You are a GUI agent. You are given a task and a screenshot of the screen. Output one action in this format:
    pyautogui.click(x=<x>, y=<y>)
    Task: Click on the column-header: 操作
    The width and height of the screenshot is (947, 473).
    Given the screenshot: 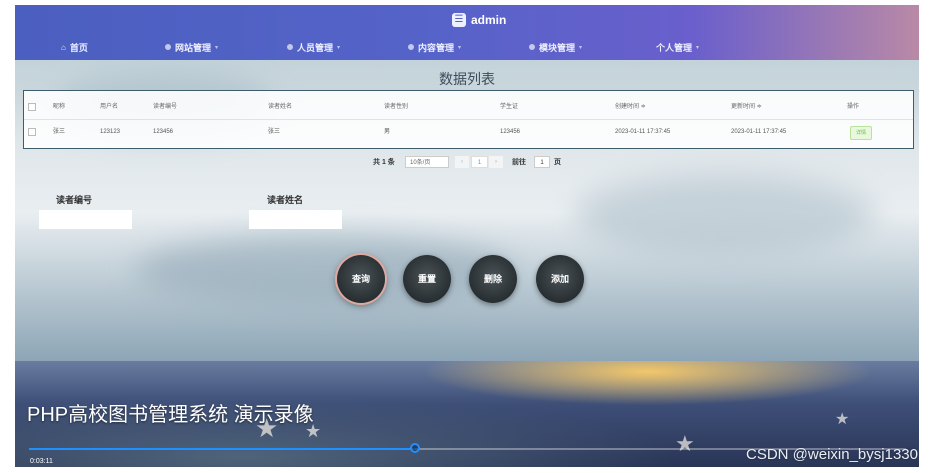 What is the action you would take?
    pyautogui.click(x=853, y=107)
    